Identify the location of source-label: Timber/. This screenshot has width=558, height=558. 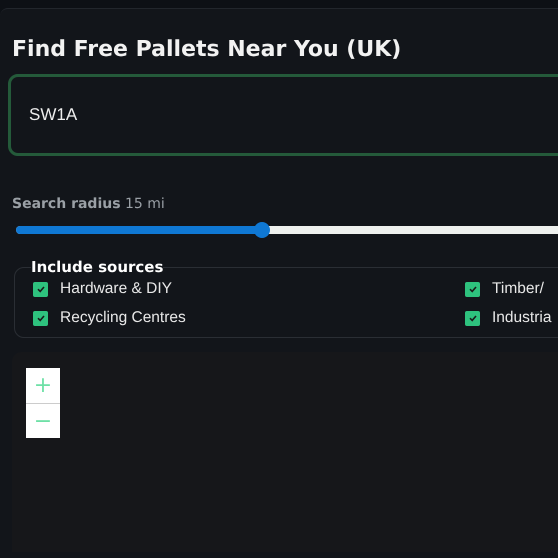
(518, 289).